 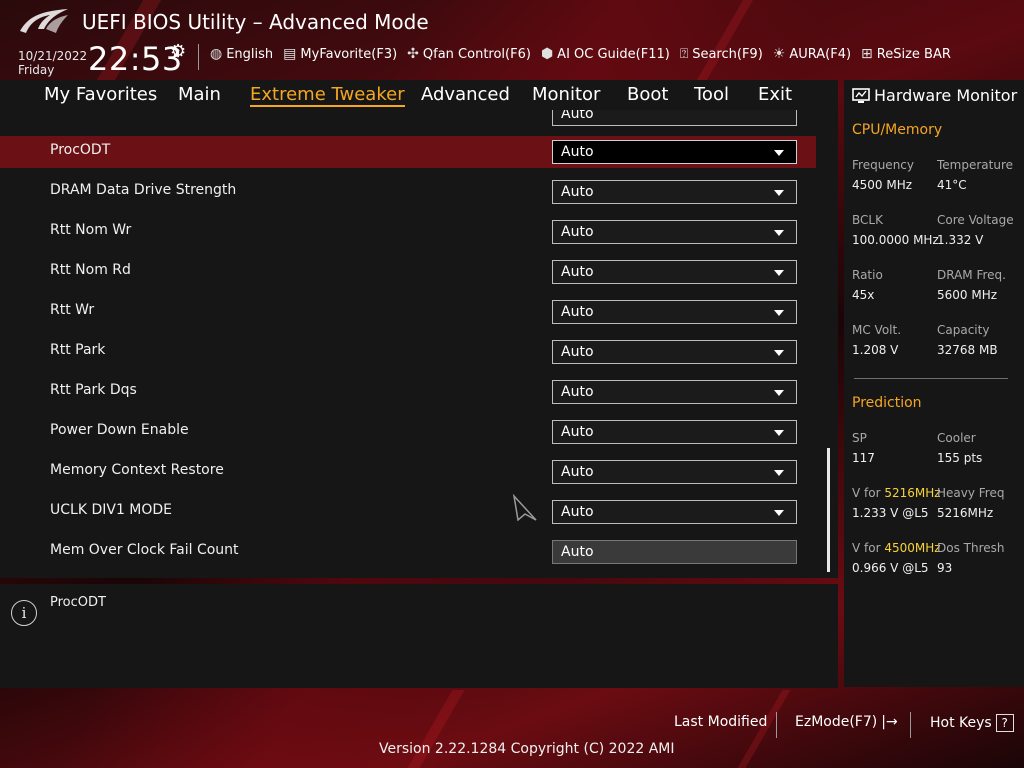 What do you see at coordinates (198, 57) in the screenshot?
I see `header-divider` at bounding box center [198, 57].